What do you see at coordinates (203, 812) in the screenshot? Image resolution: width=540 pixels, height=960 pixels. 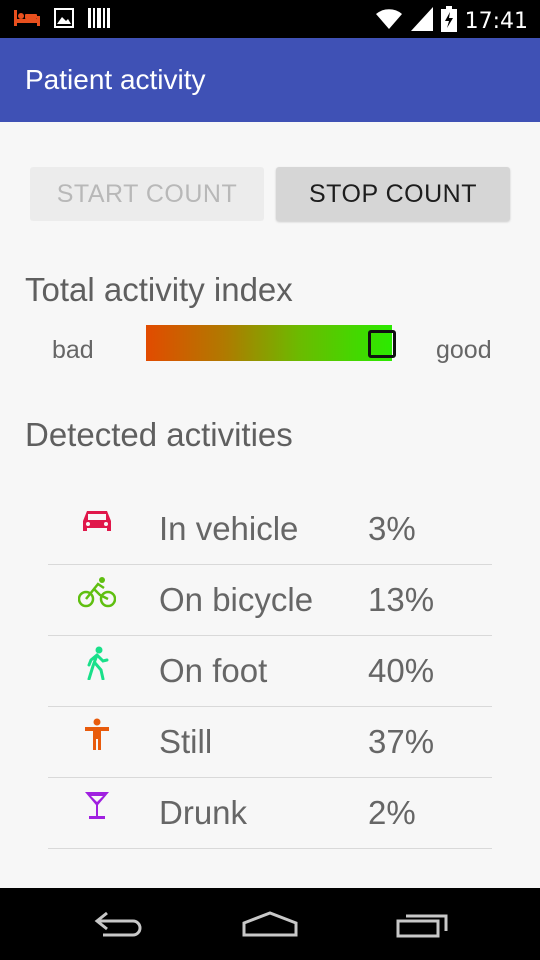 I see `activity-label: Drunk` at bounding box center [203, 812].